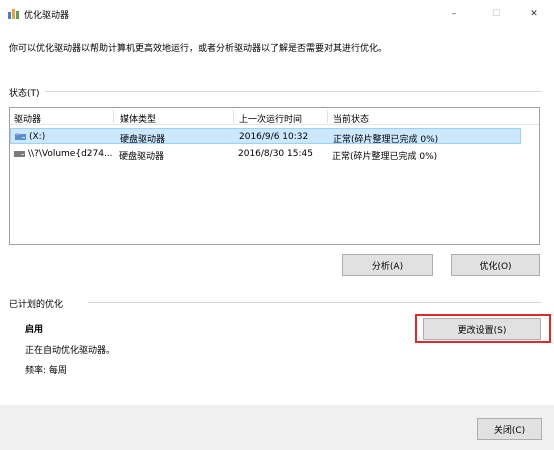  What do you see at coordinates (70, 351) in the screenshot?
I see `schedule-auto-text: 正在自动优化驱动器。` at bounding box center [70, 351].